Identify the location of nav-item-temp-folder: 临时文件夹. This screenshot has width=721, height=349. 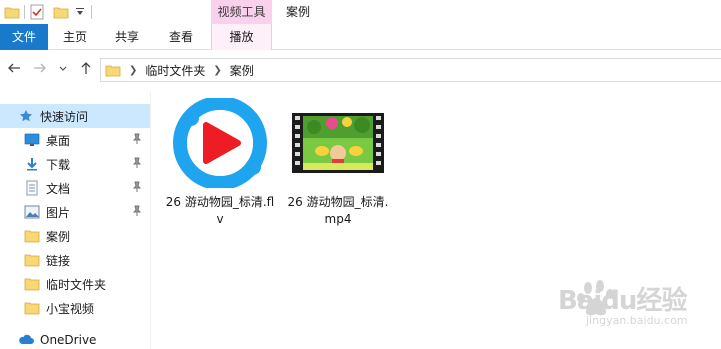
(75, 284).